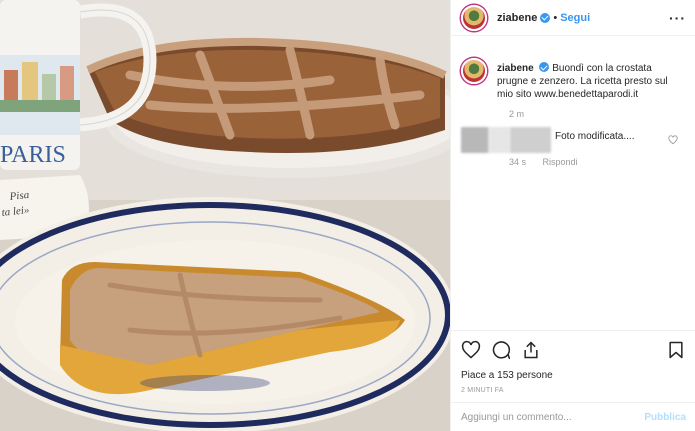  What do you see at coordinates (545, 17) in the screenshot?
I see `verified-badge-icon` at bounding box center [545, 17].